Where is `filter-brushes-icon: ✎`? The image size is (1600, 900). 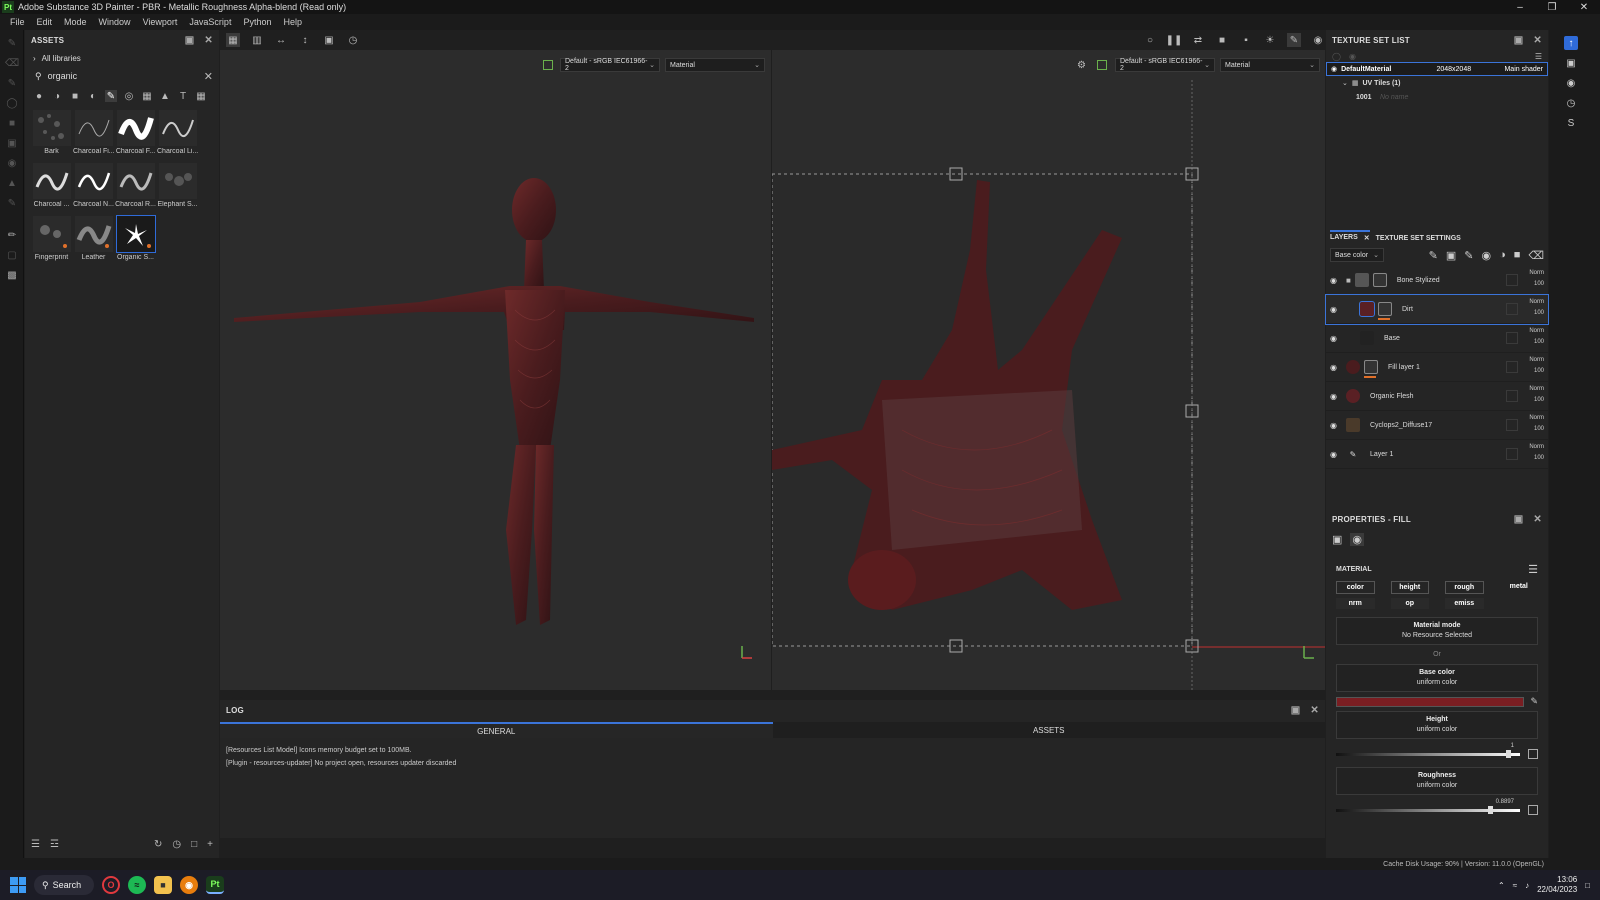
filter-brushes-icon: ✎ is located at coordinates (111, 96).